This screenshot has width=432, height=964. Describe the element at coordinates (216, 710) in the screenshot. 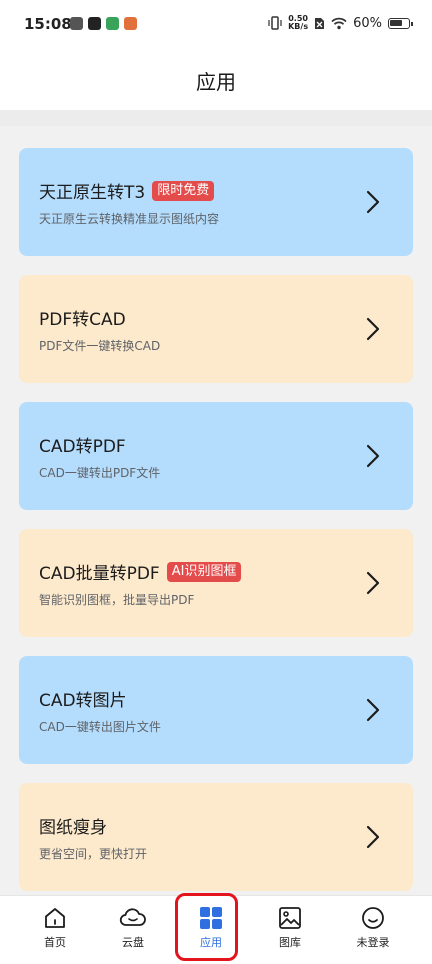

I see `card-cad-to-image: CAD转图片 CAD一键转出图片文件` at that location.